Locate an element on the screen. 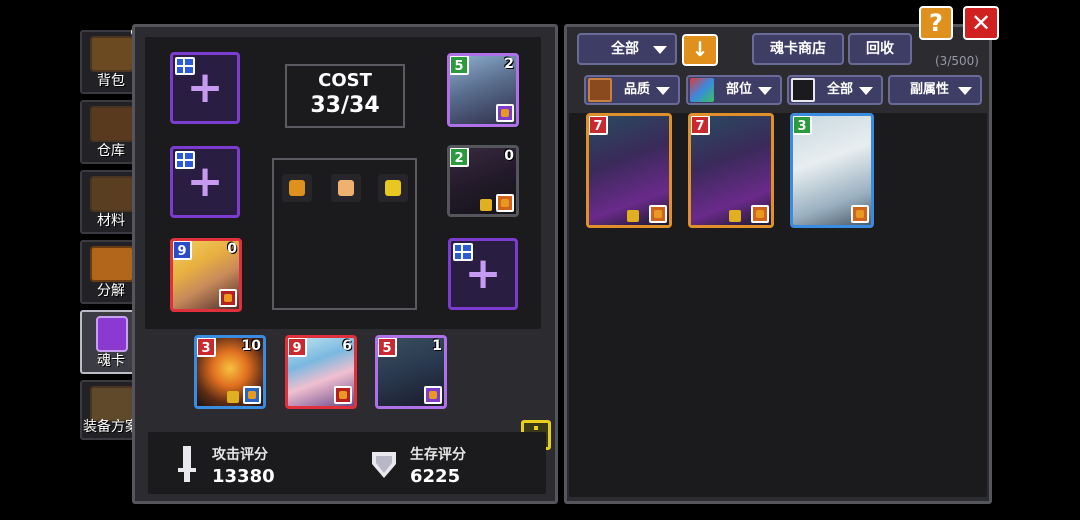 This screenshot has height=520, width=1080. shield-icon is located at coordinates (384, 465).